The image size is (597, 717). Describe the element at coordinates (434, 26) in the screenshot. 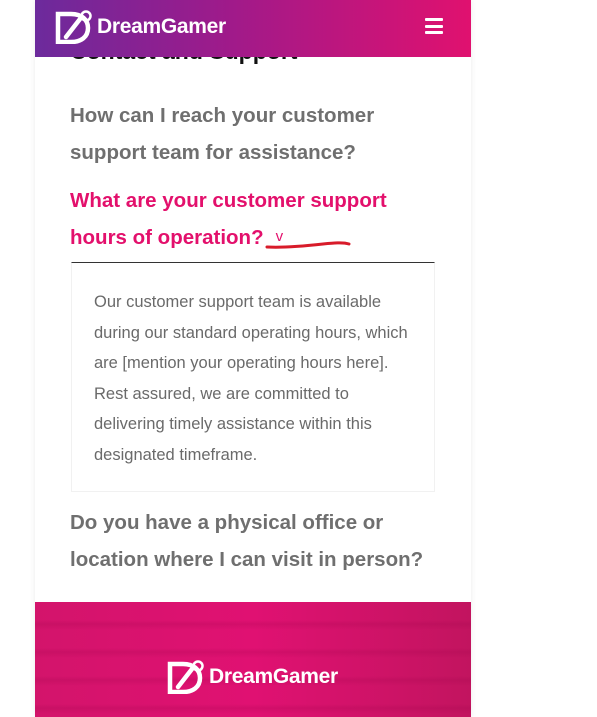

I see `hamburger-menu-icon` at that location.